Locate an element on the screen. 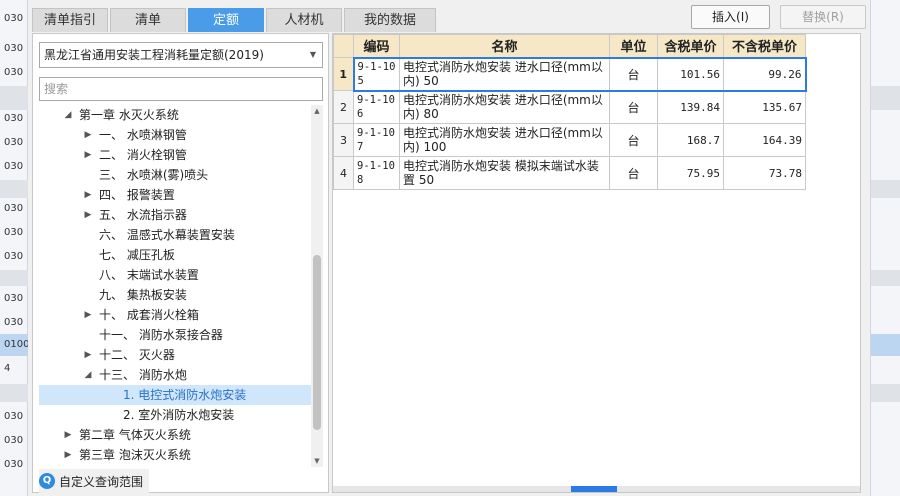  cell-price-with-tax: 139.84 is located at coordinates (690, 107).